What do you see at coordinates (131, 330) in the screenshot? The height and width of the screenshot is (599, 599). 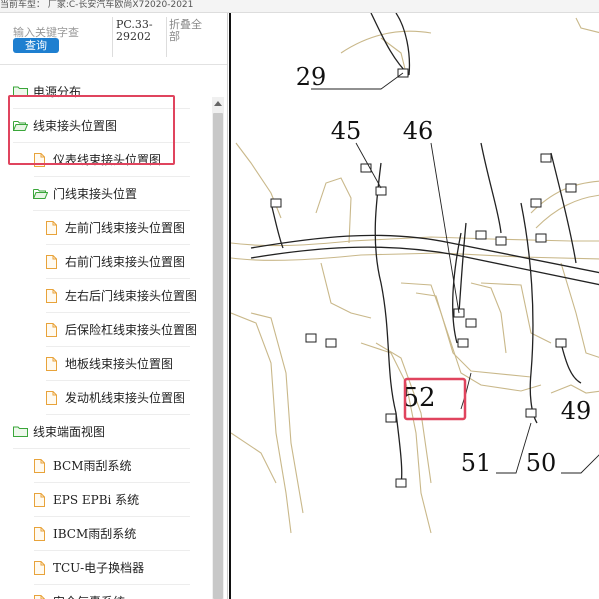 I see `tree-item-label: 后保险杠线束接头位置图` at bounding box center [131, 330].